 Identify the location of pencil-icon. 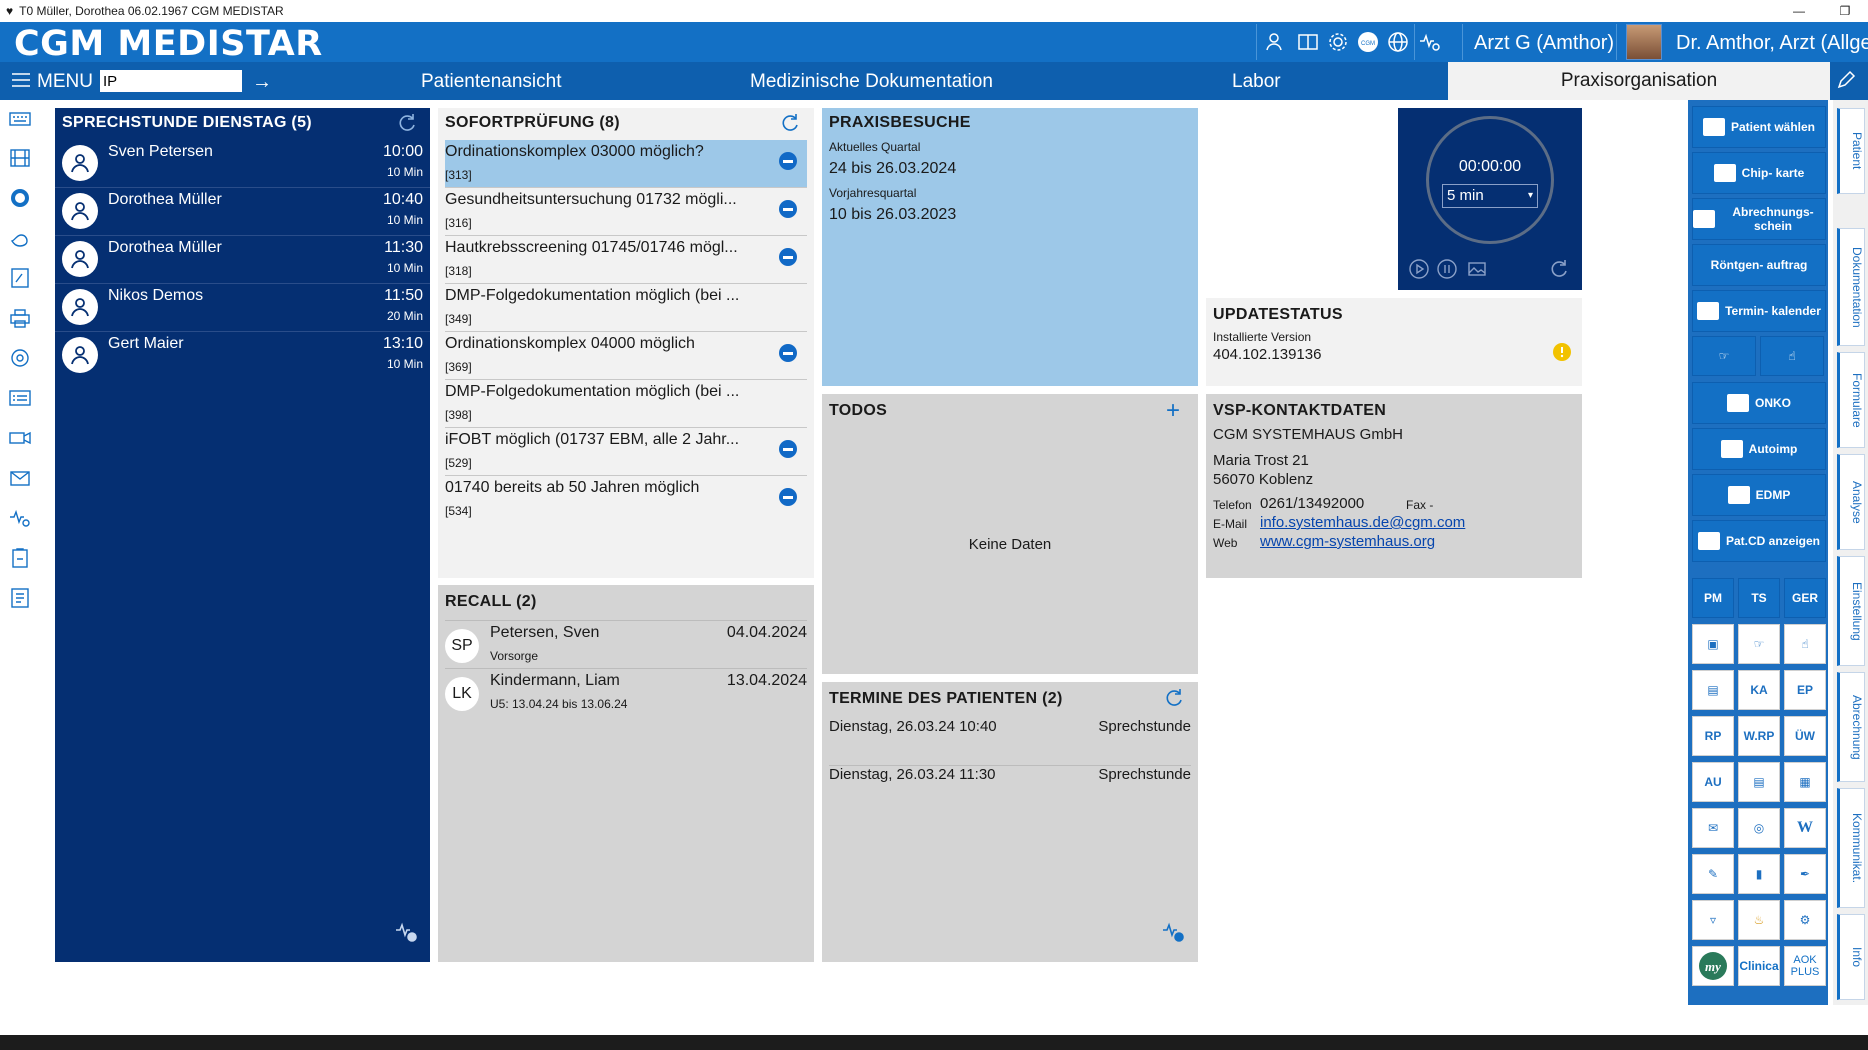
(1846, 82).